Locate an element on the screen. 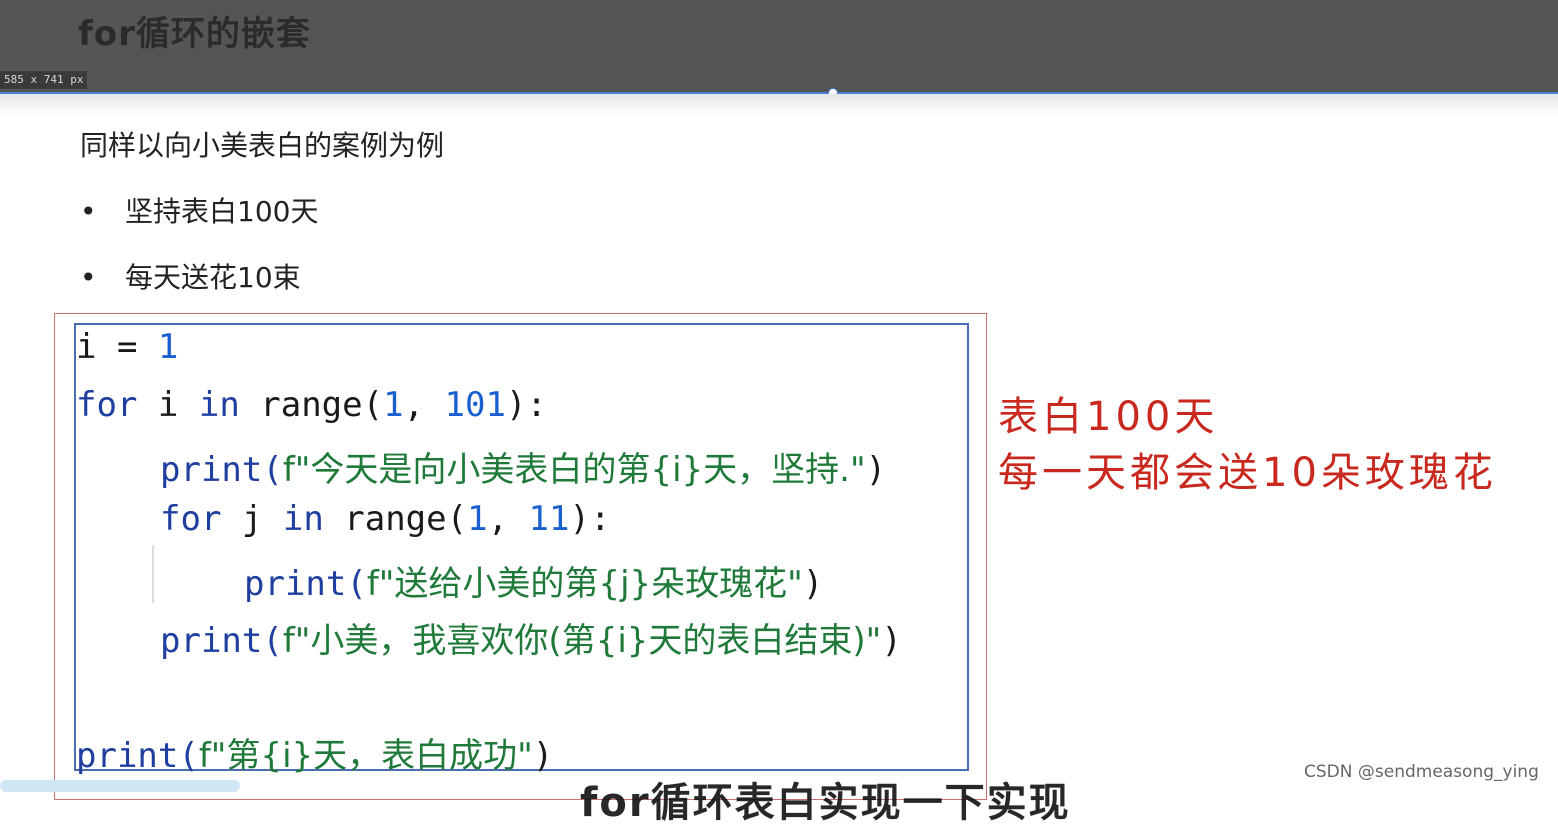 The height and width of the screenshot is (828, 1558). code-line-1: i = 1 is located at coordinates (127, 347).